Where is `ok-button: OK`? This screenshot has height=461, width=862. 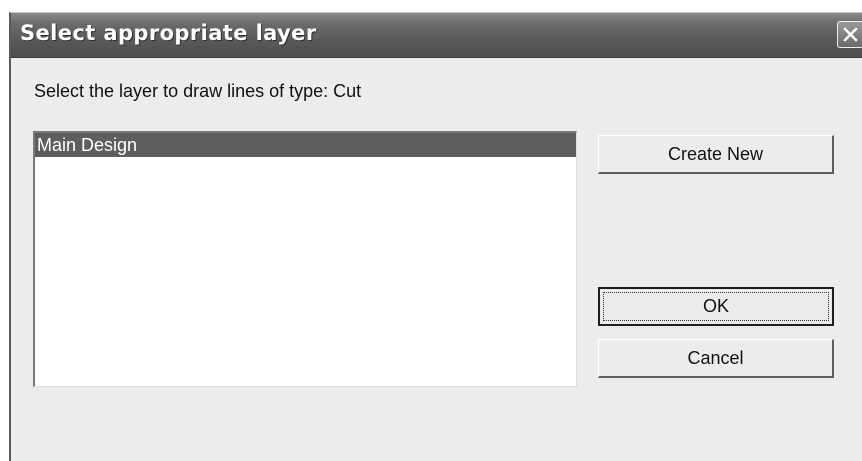 ok-button: OK is located at coordinates (716, 306).